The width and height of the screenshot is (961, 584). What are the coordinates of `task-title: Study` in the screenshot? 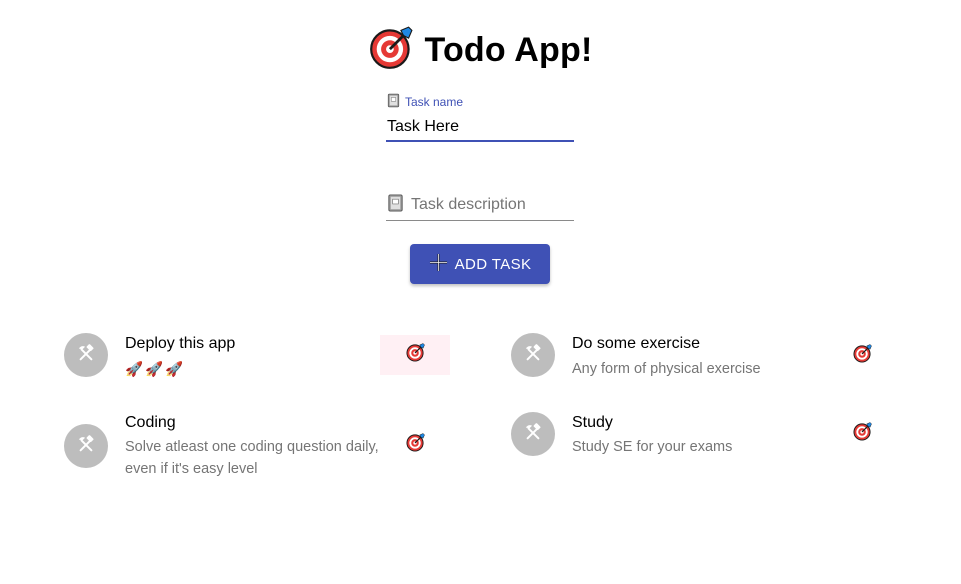 It's located at (592, 422).